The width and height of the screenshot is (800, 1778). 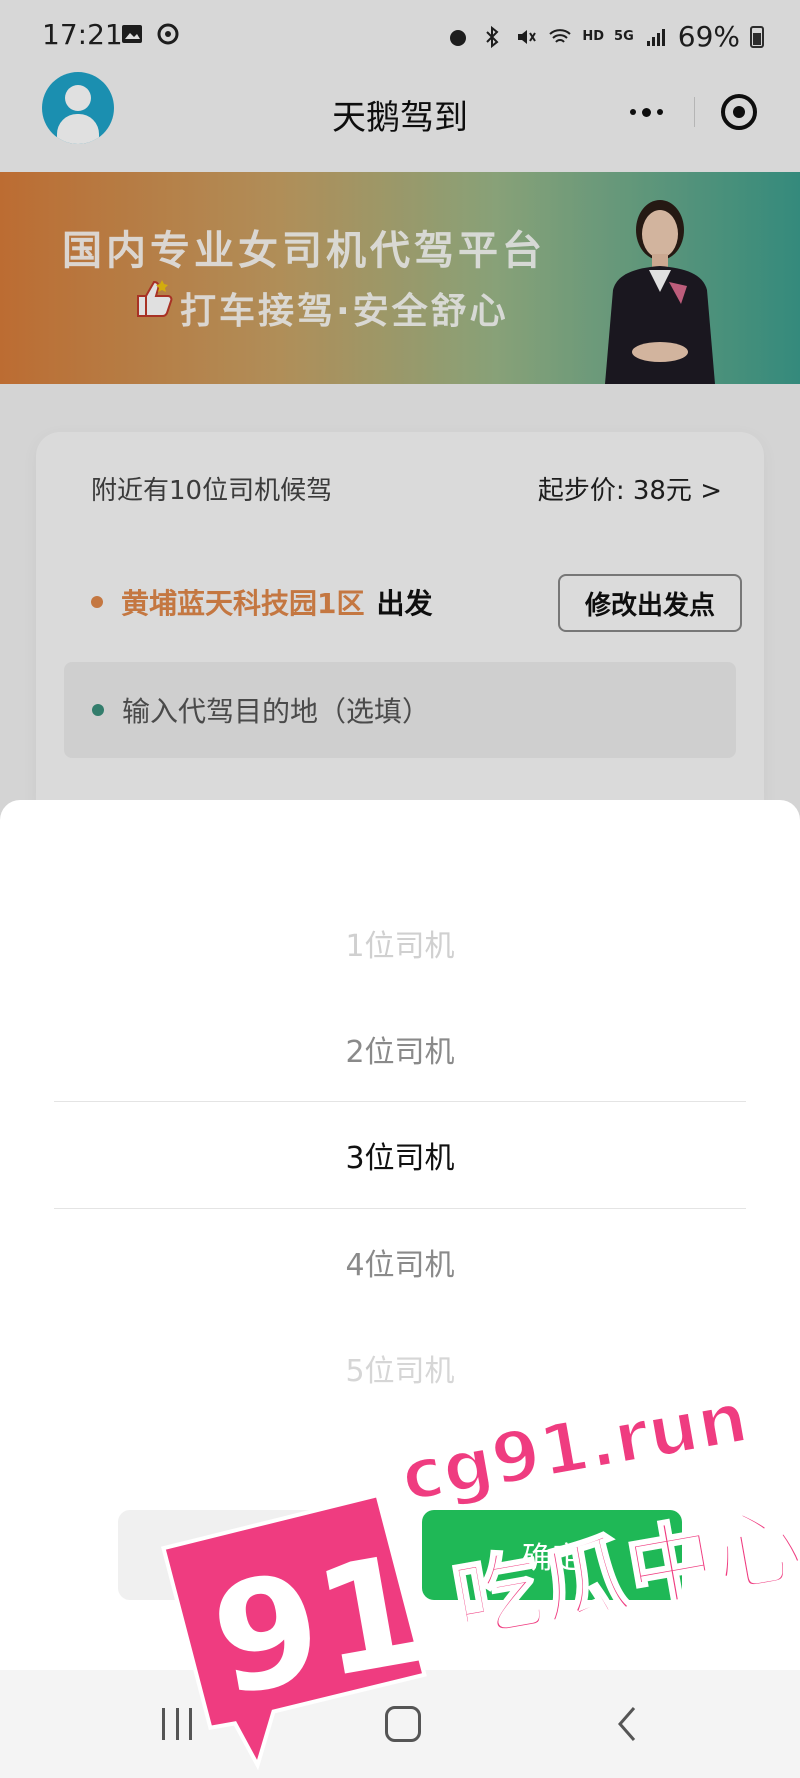 What do you see at coordinates (403, 1724) in the screenshot?
I see `home-icon` at bounding box center [403, 1724].